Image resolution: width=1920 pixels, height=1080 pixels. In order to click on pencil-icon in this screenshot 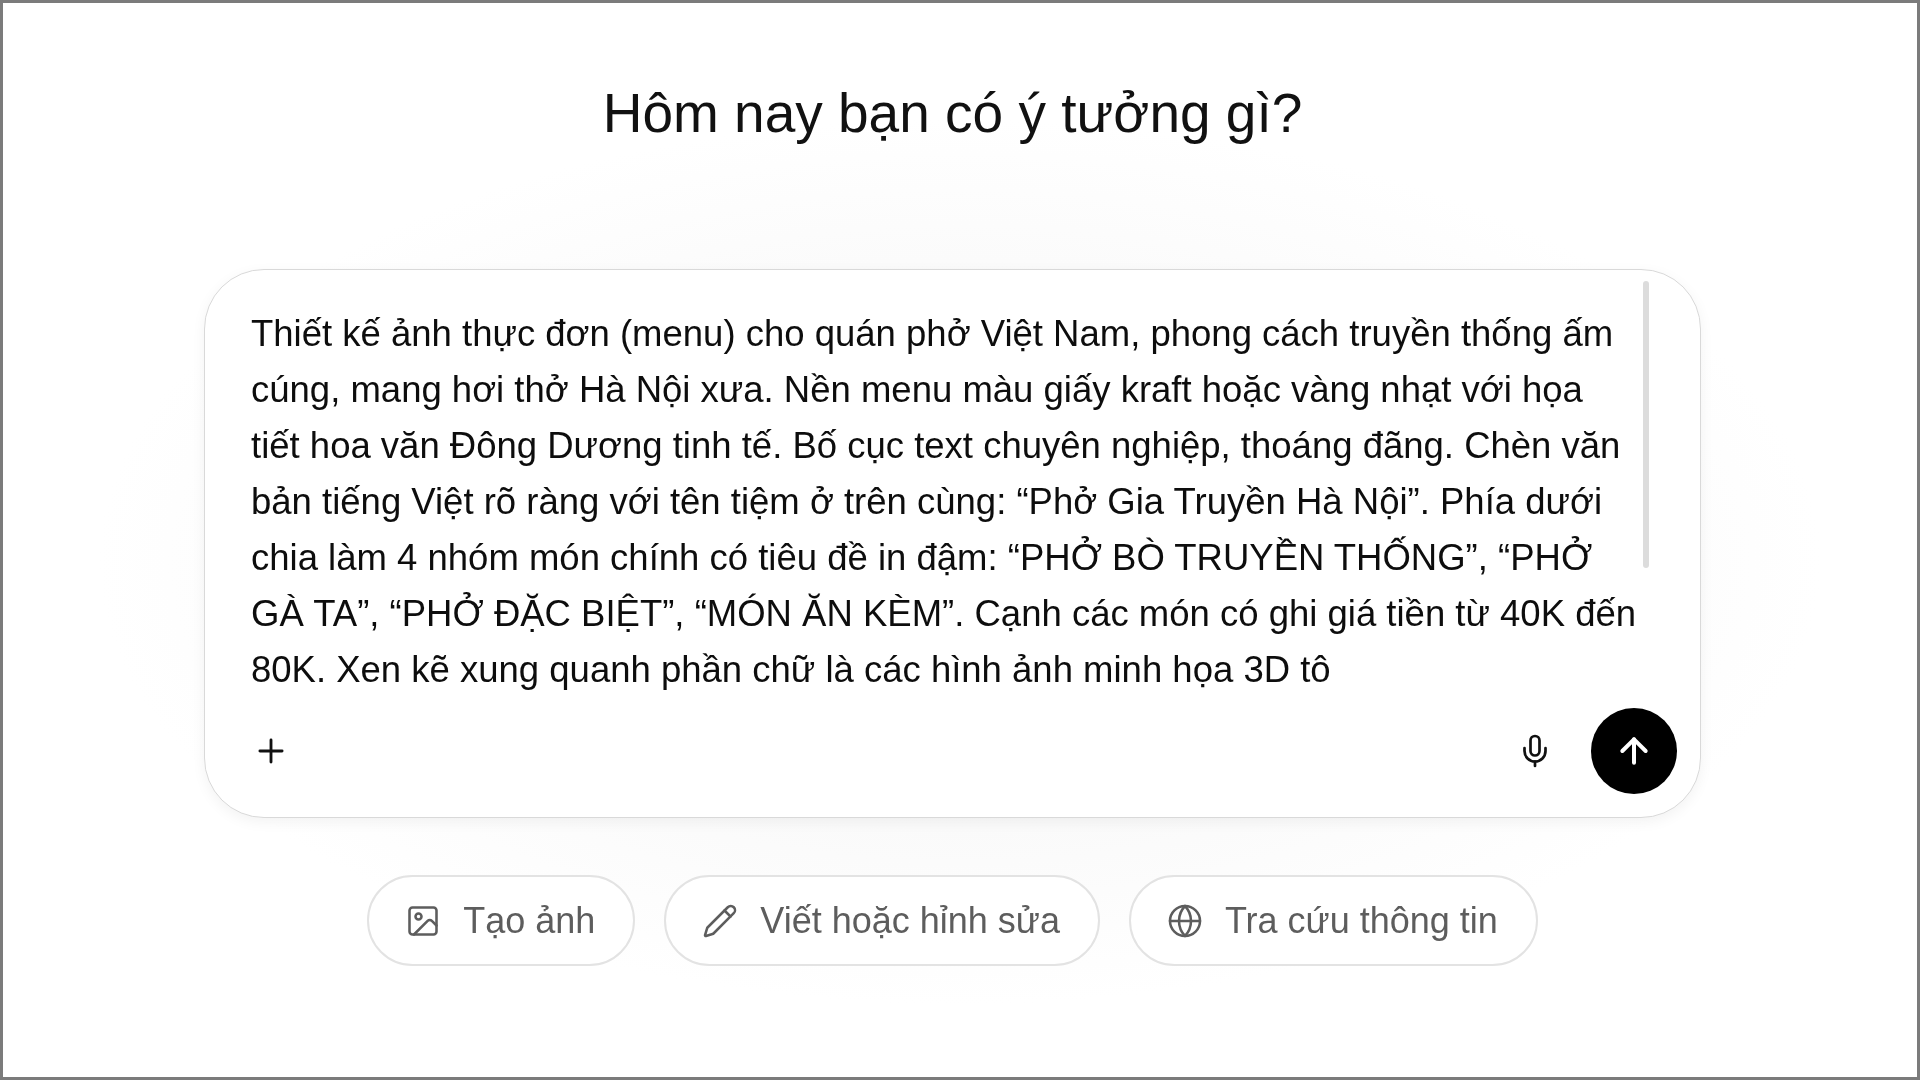, I will do `click(720, 920)`.